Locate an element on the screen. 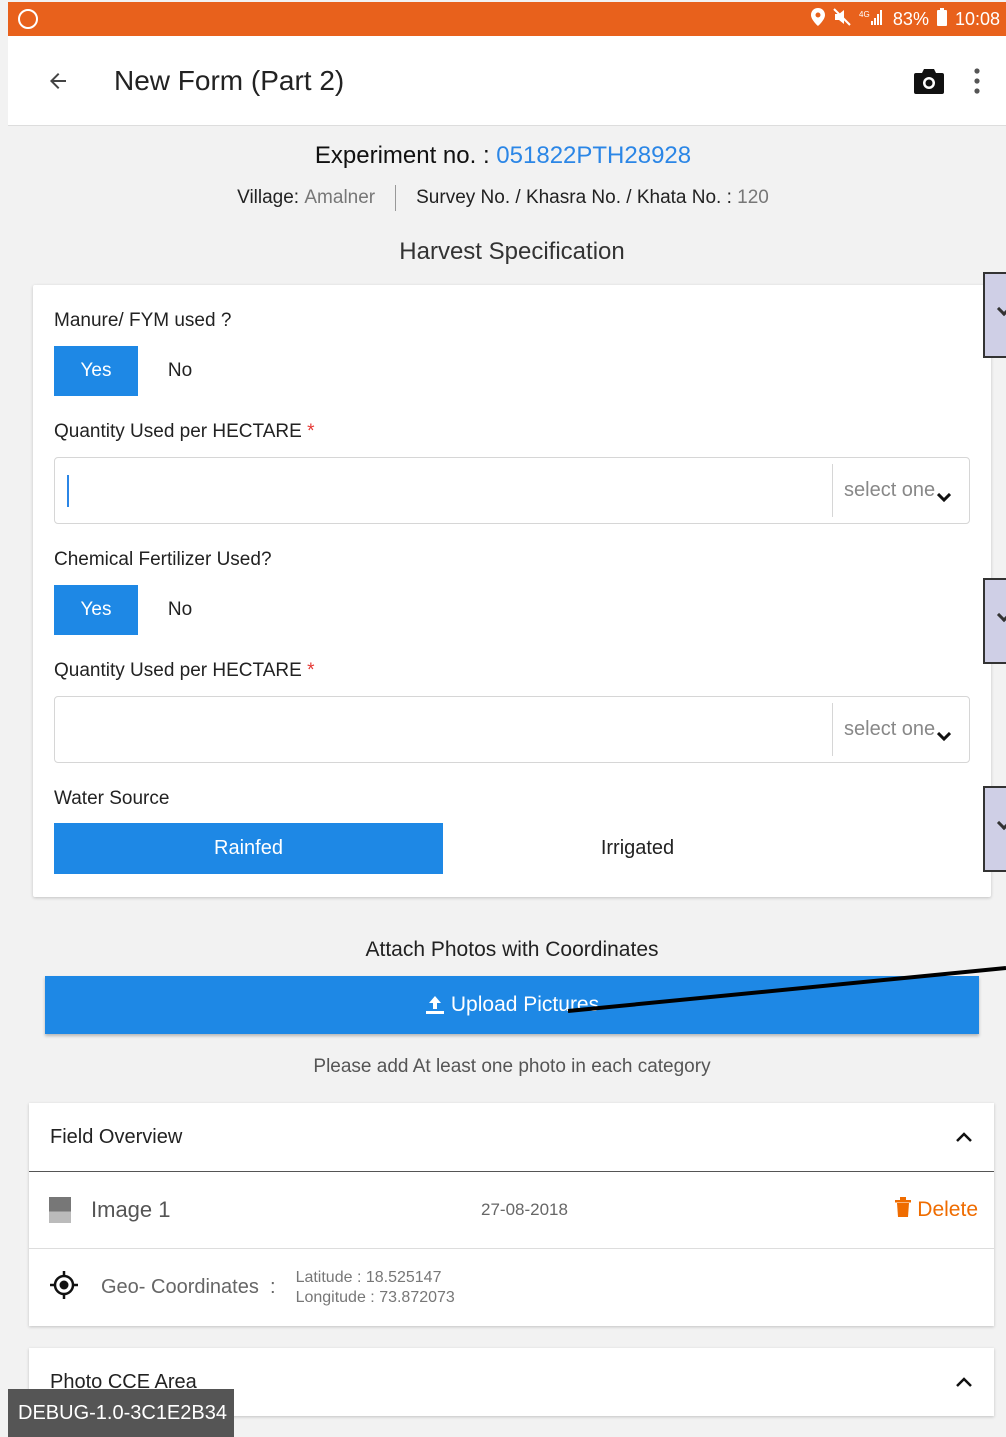  delete-button: Delete is located at coordinates (936, 1210).